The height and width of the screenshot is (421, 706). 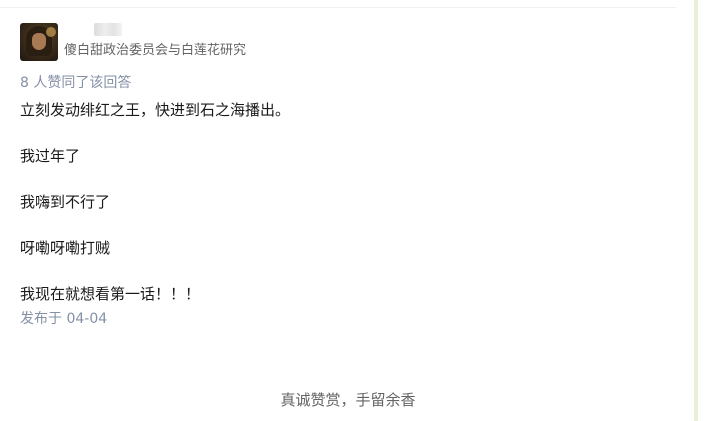 I want to click on author-headline: 傻白甜政治委员会与白莲花研究, so click(x=155, y=50).